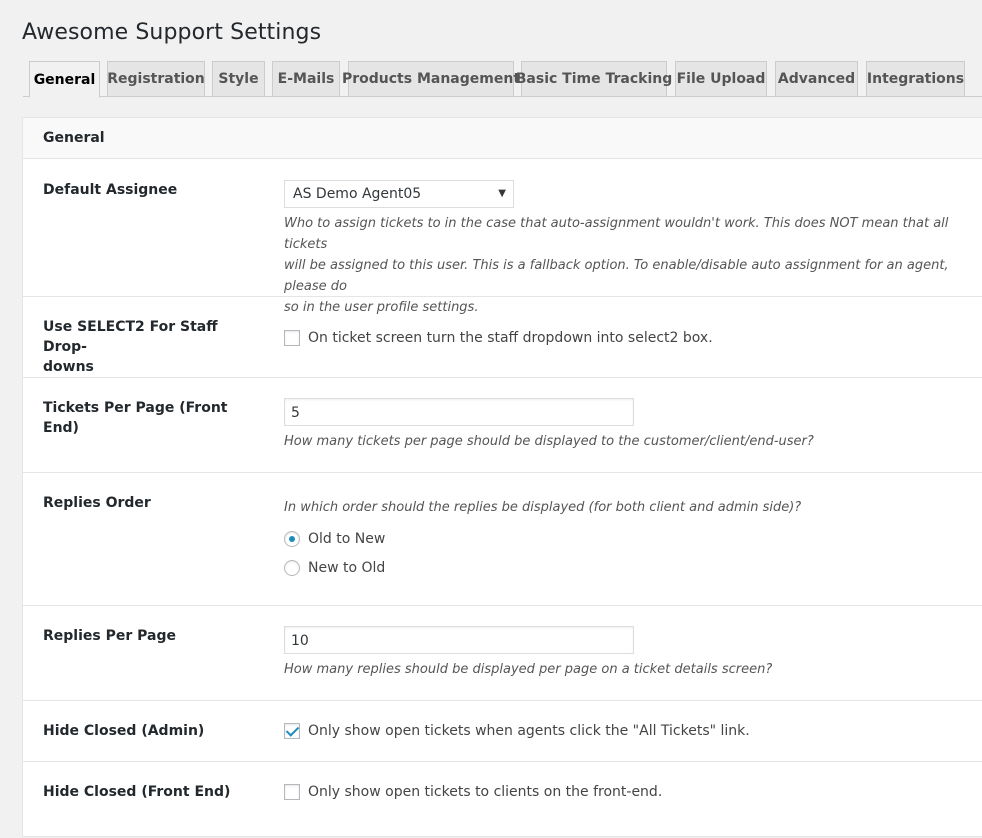 The image size is (982, 838). What do you see at coordinates (292, 539) in the screenshot?
I see `radio-old-to-new` at bounding box center [292, 539].